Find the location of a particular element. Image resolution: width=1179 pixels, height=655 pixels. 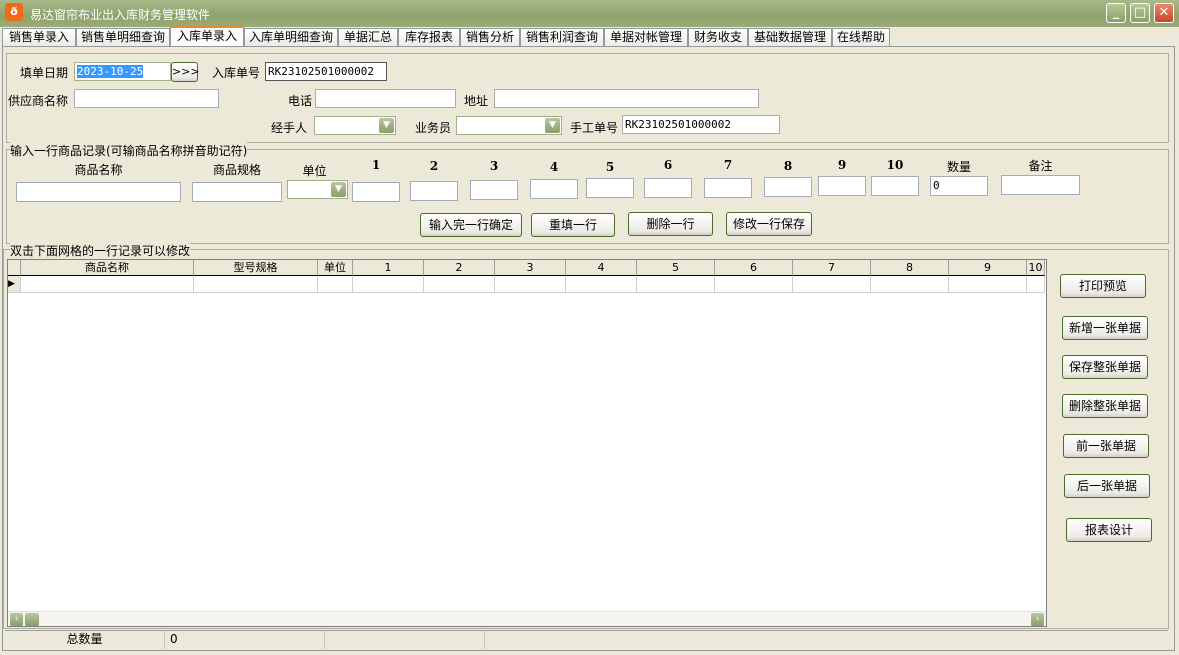

tab-10: 基础数据管理 is located at coordinates (790, 37).